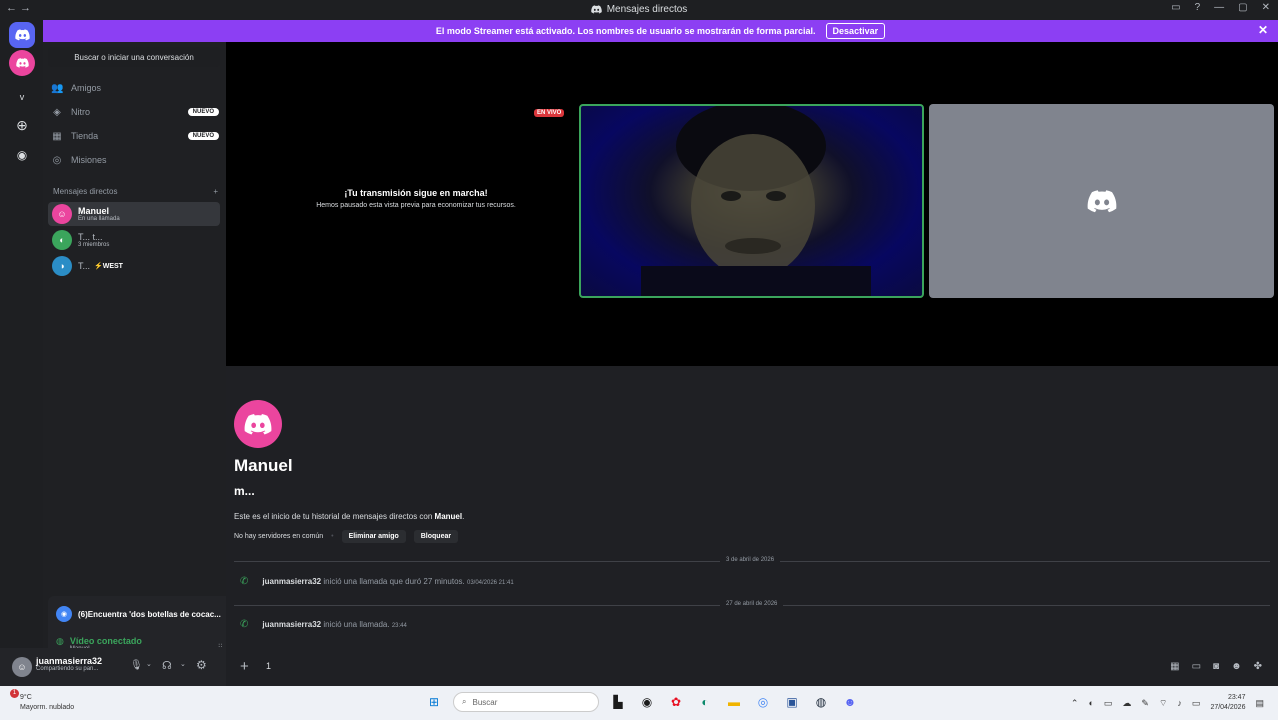  I want to click on new-badge: NUEVO, so click(203, 136).